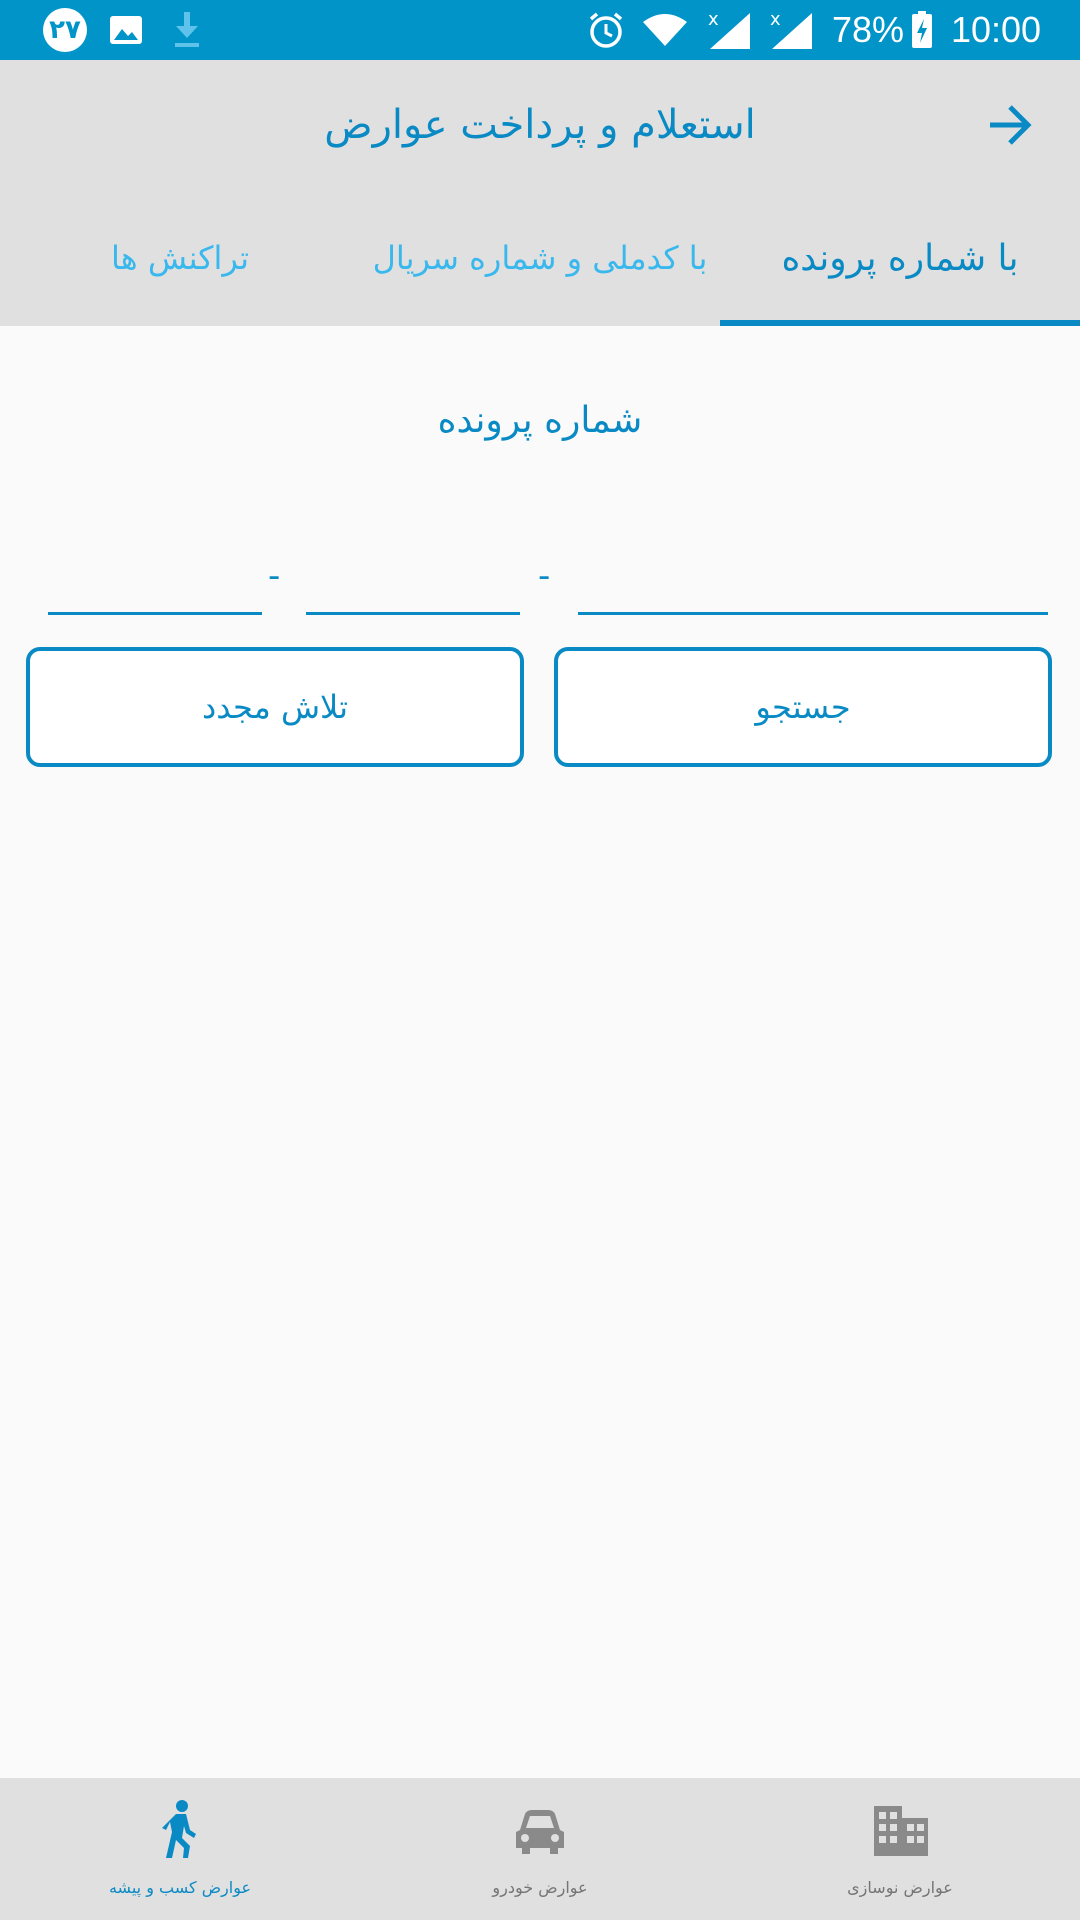 The height and width of the screenshot is (1920, 1080). I want to click on signal-1-icon: x, so click(729, 30).